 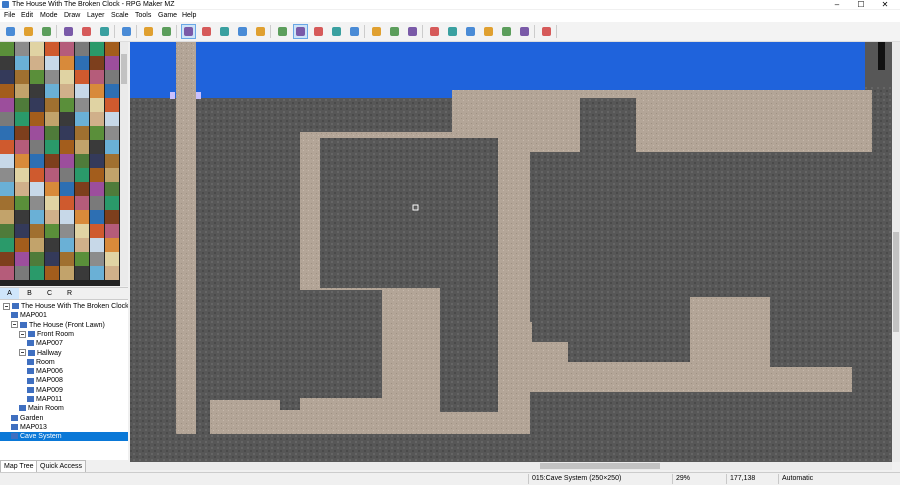 I want to click on layer-1-icon, so click(x=206, y=31).